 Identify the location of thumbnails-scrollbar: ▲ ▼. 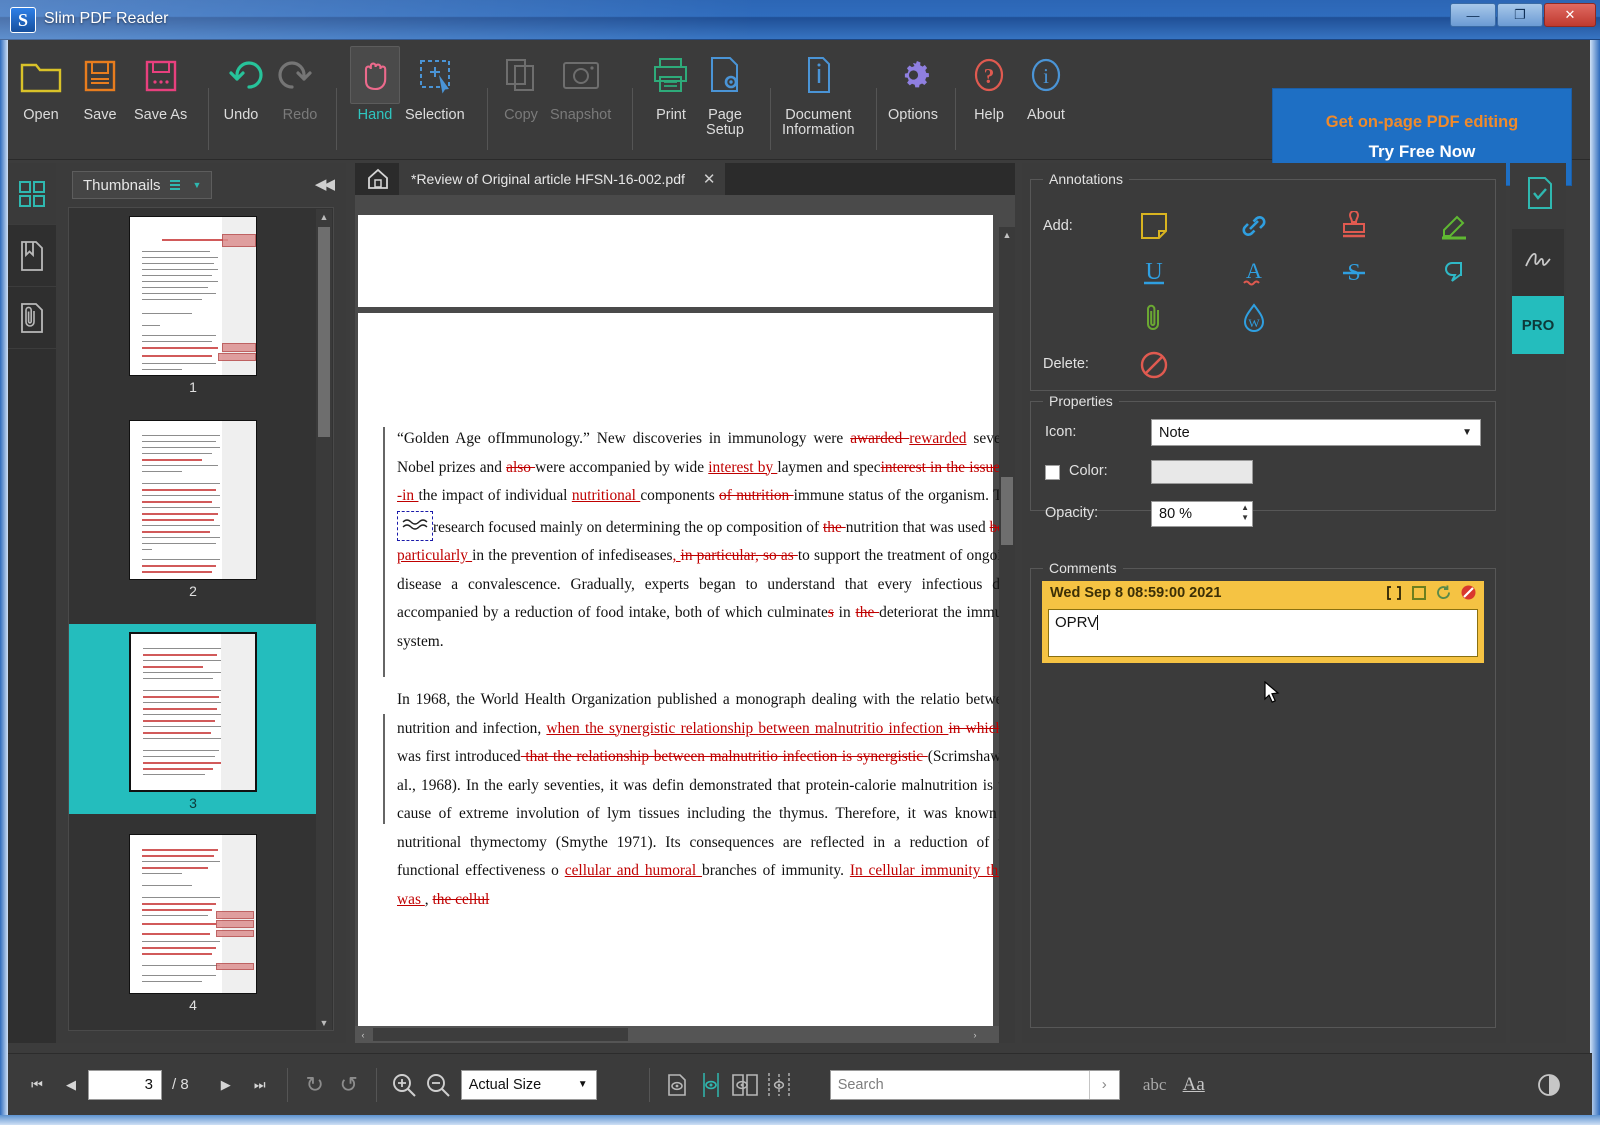
(324, 619).